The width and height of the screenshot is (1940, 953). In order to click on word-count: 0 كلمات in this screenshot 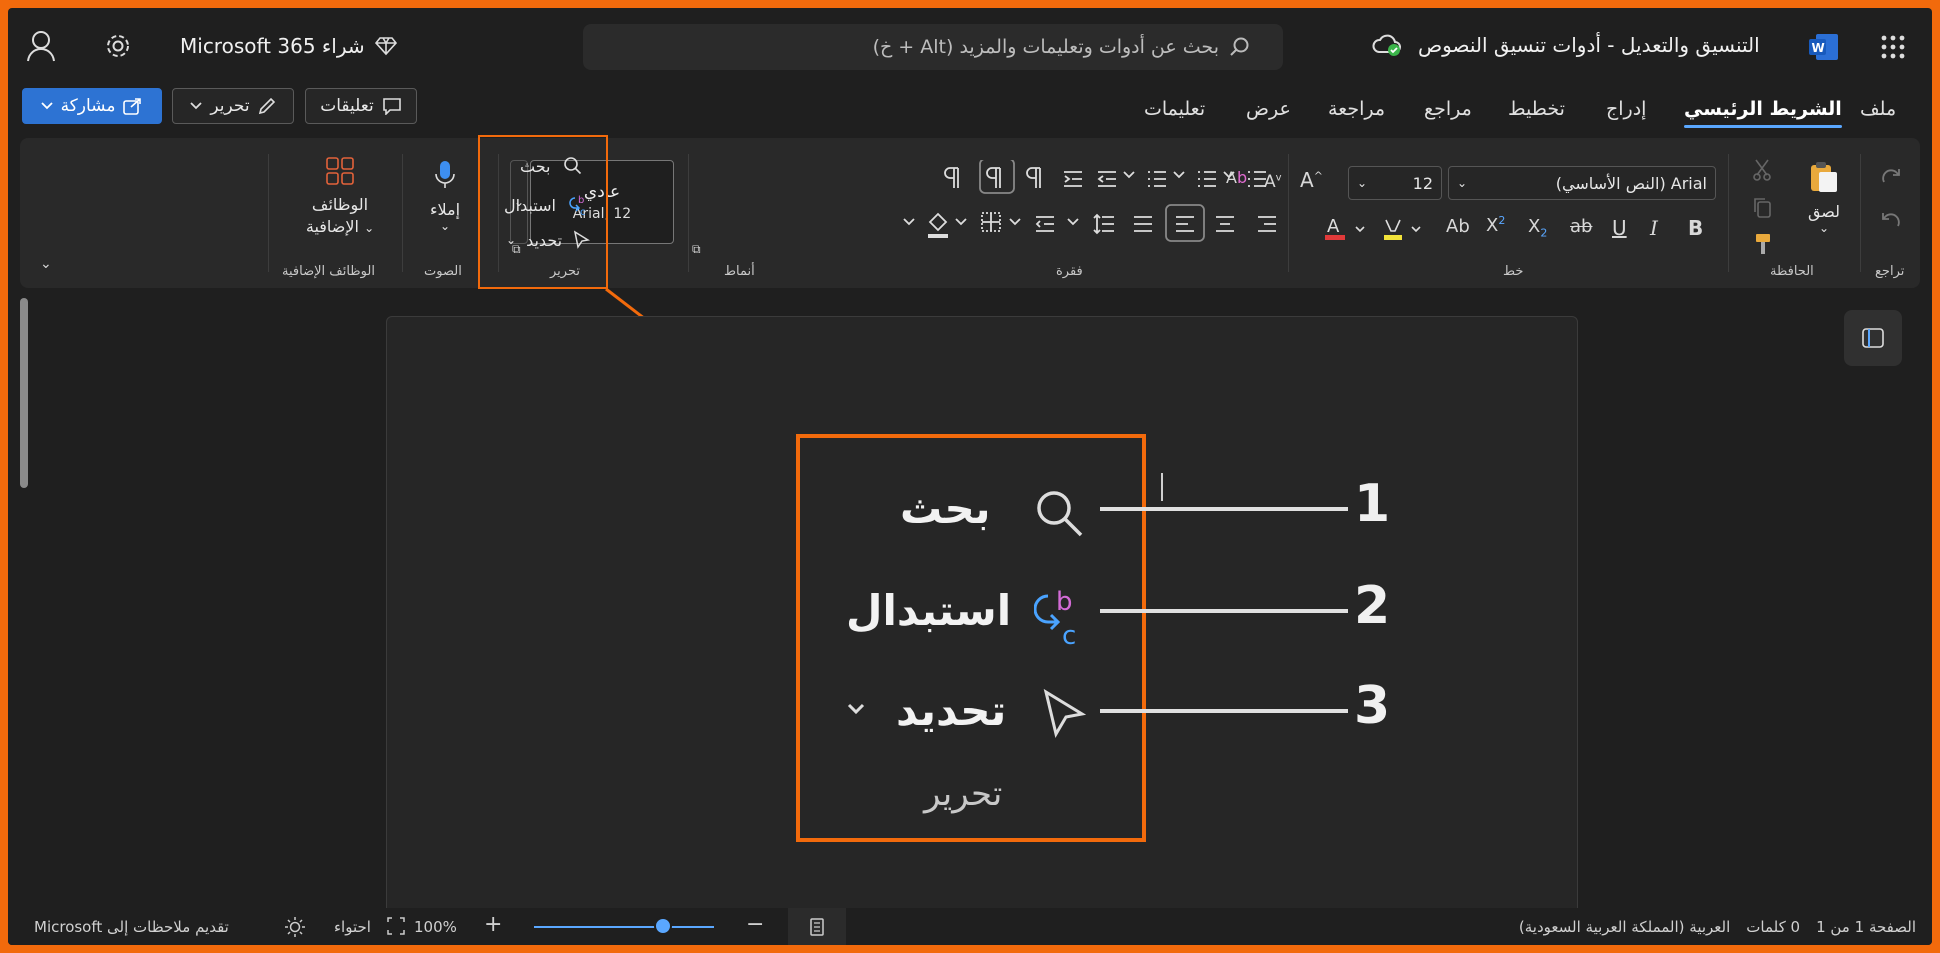, I will do `click(1773, 927)`.